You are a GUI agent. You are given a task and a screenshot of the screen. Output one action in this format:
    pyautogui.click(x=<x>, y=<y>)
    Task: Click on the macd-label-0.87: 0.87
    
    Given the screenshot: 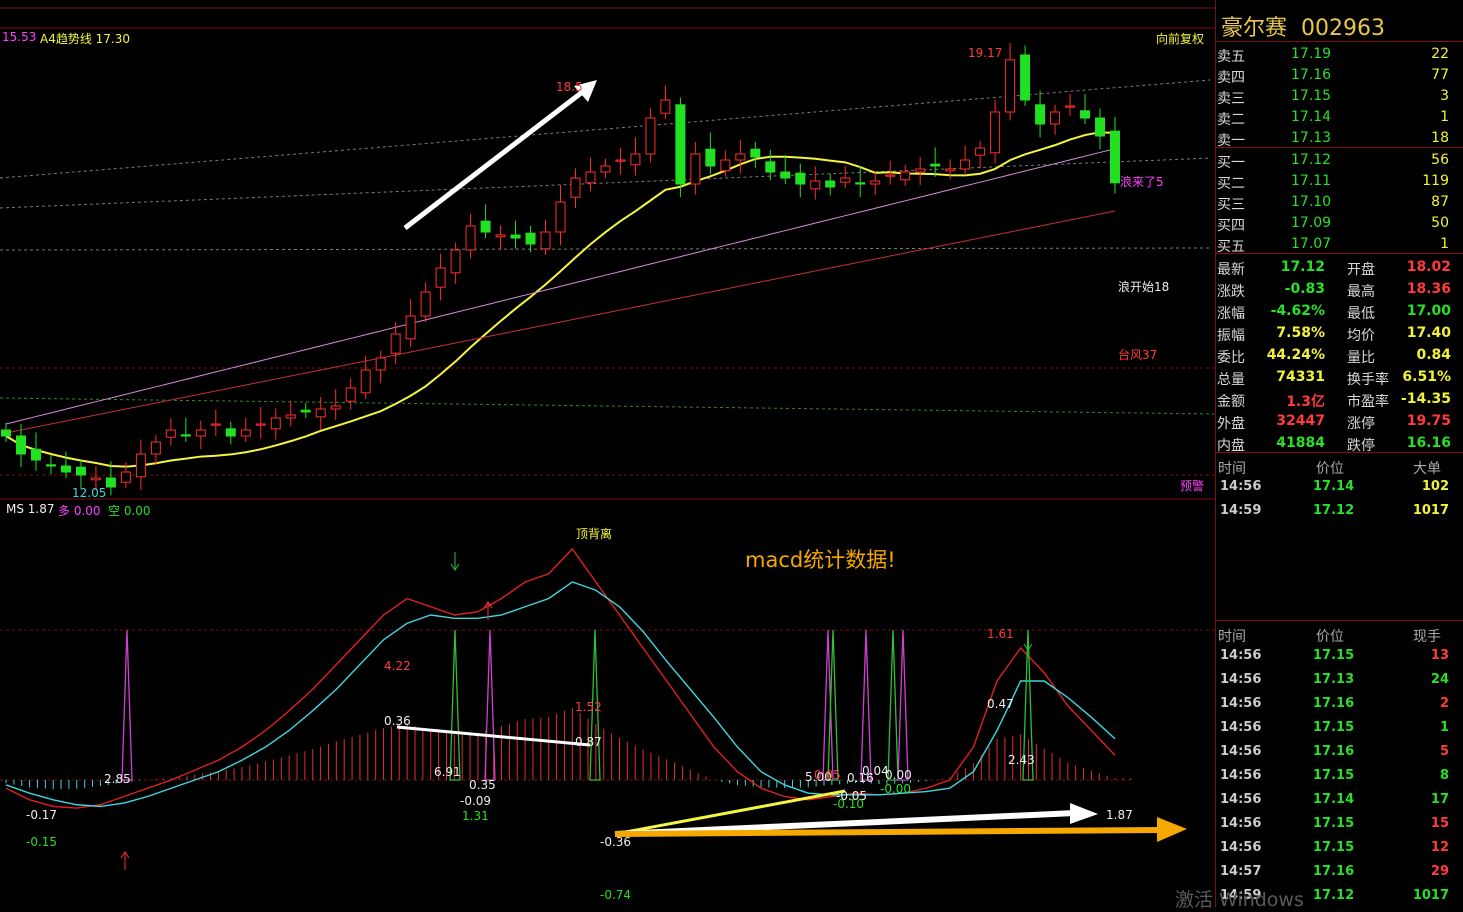 What is the action you would take?
    pyautogui.click(x=588, y=742)
    